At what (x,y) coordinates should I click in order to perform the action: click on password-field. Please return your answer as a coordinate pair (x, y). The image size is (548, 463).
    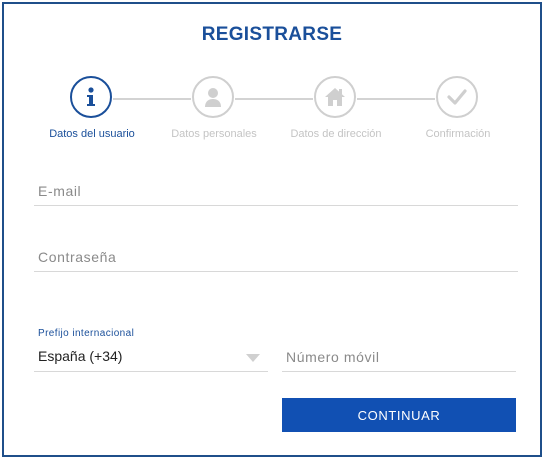
    Looking at the image, I should click on (276, 257).